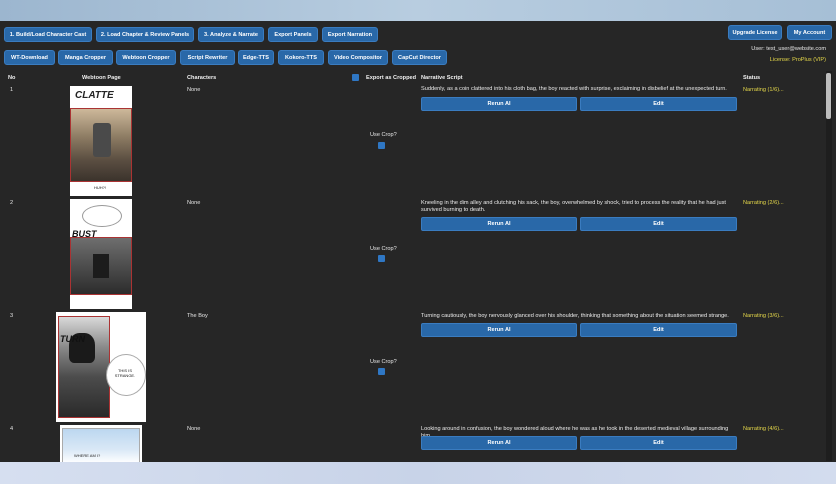  Describe the element at coordinates (145, 34) in the screenshot. I see `load-chapter-button: 2. Load Chapter & Review Panels` at that location.